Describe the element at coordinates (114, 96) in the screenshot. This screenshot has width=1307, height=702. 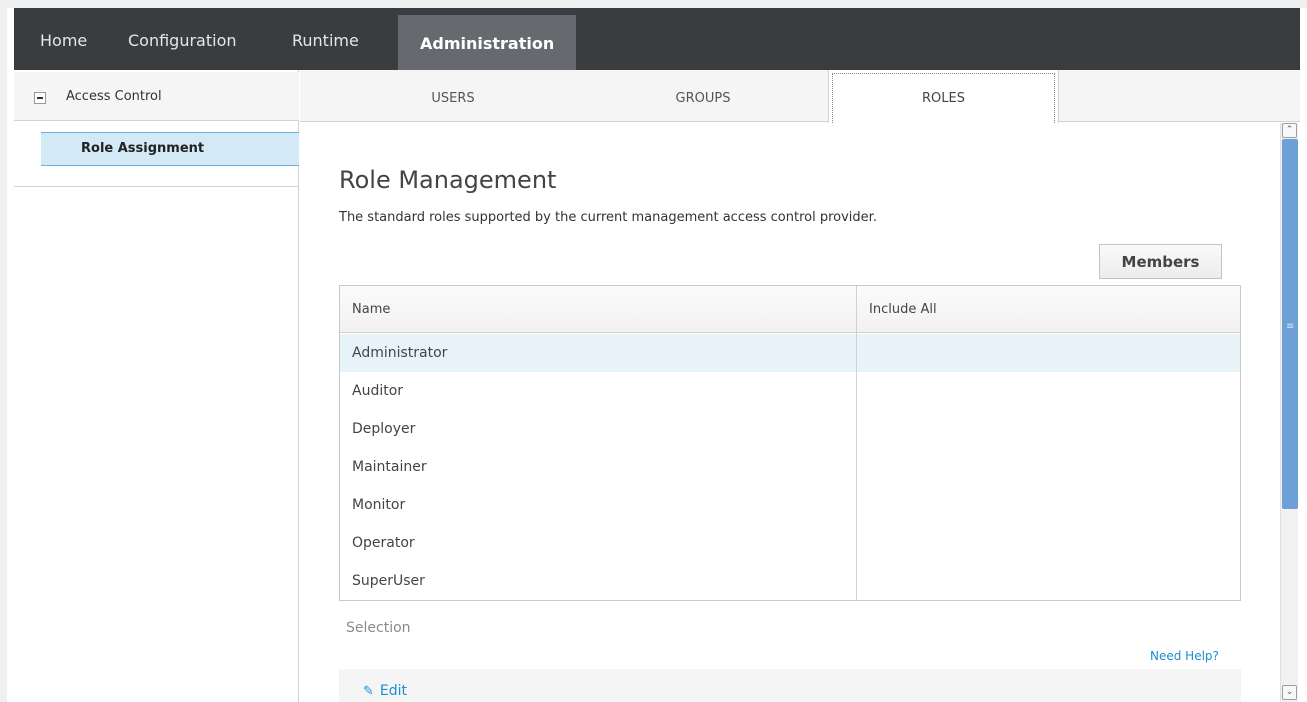
I see `sidebar-group-label: Access Control` at that location.